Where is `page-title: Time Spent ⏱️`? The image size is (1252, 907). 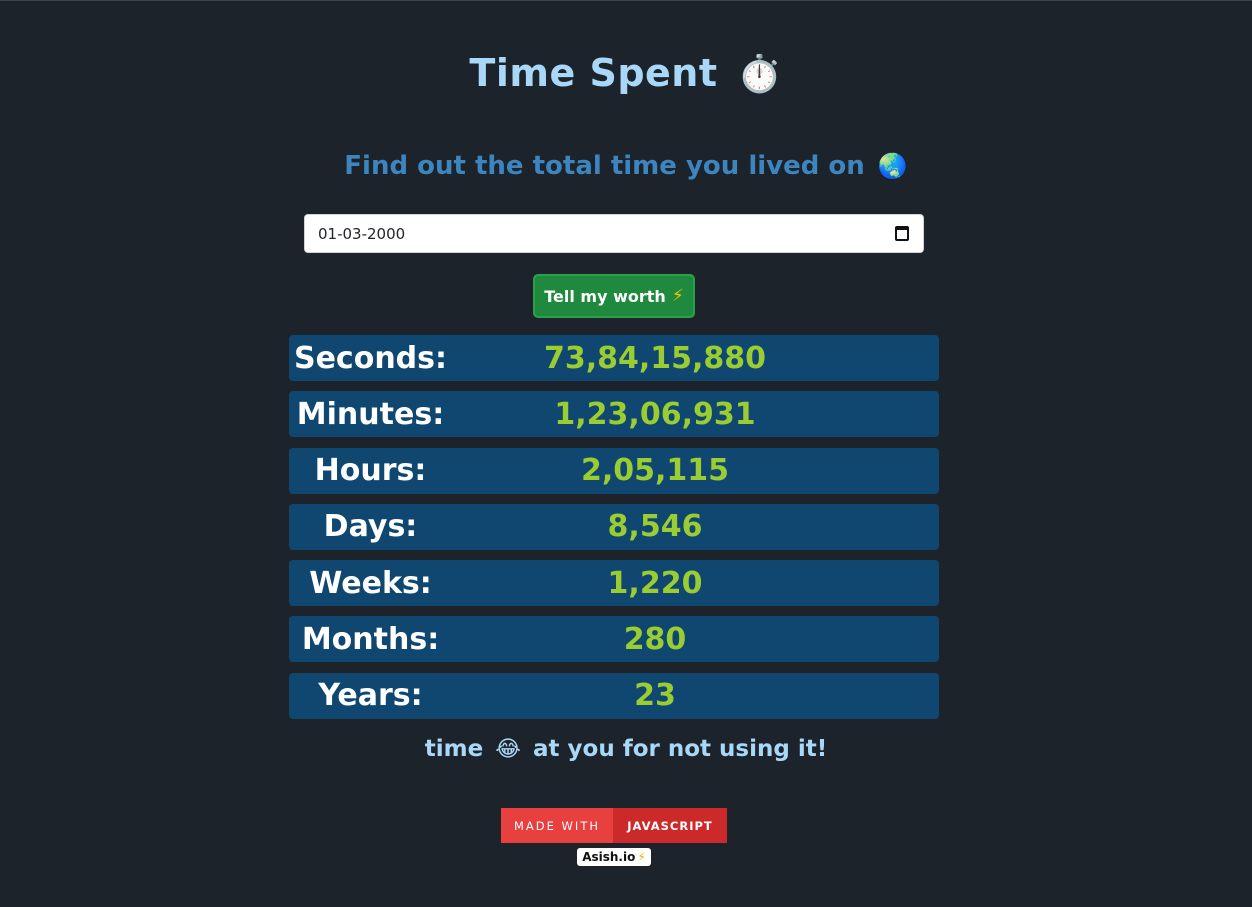 page-title: Time Spent ⏱️ is located at coordinates (626, 73).